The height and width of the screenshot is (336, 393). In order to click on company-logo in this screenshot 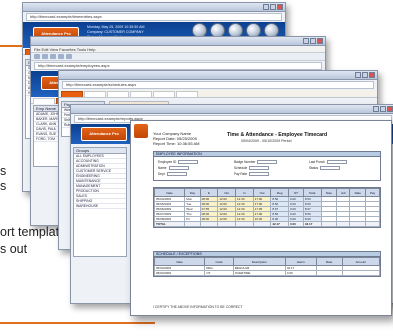, I will do `click(141, 131)`.